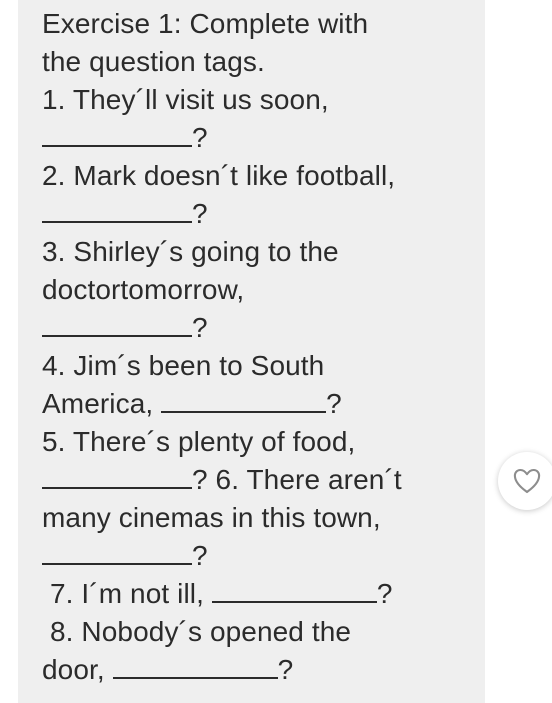 The width and height of the screenshot is (552, 703). I want to click on question-mark-2: ?, so click(200, 213).